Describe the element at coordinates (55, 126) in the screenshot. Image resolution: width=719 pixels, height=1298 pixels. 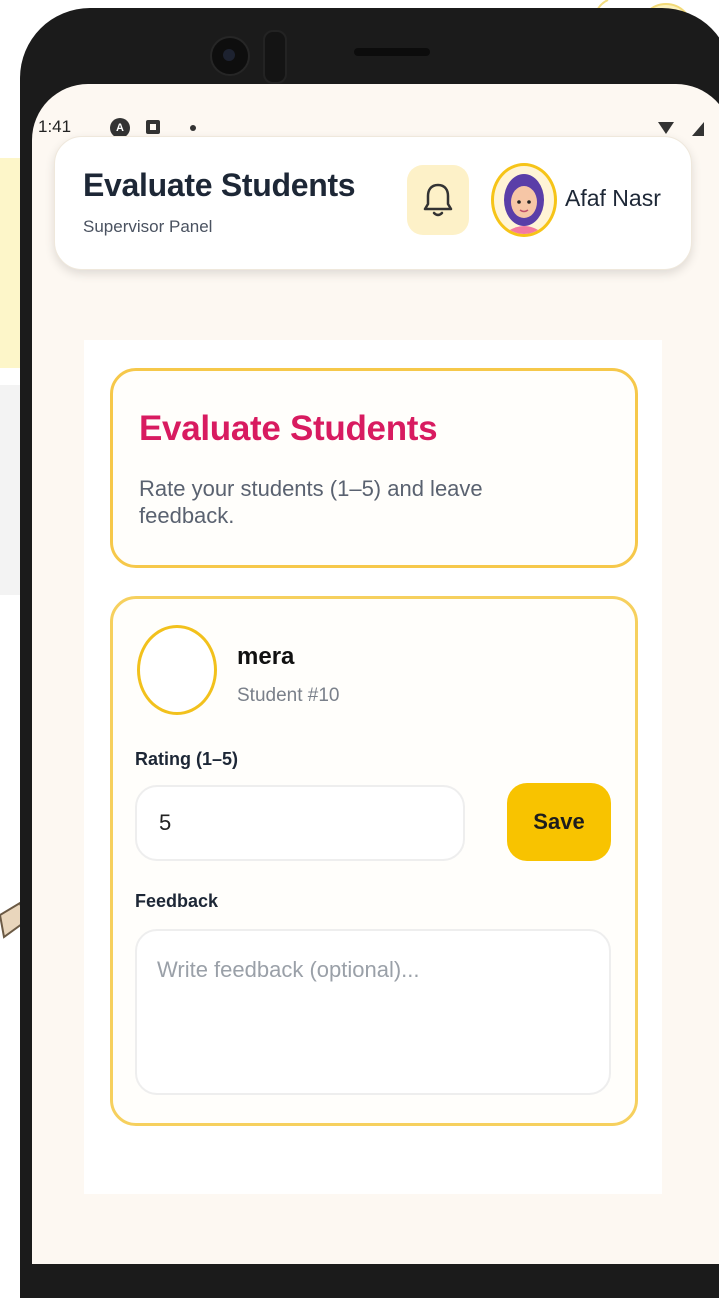
I see `status-time: 1:41` at that location.